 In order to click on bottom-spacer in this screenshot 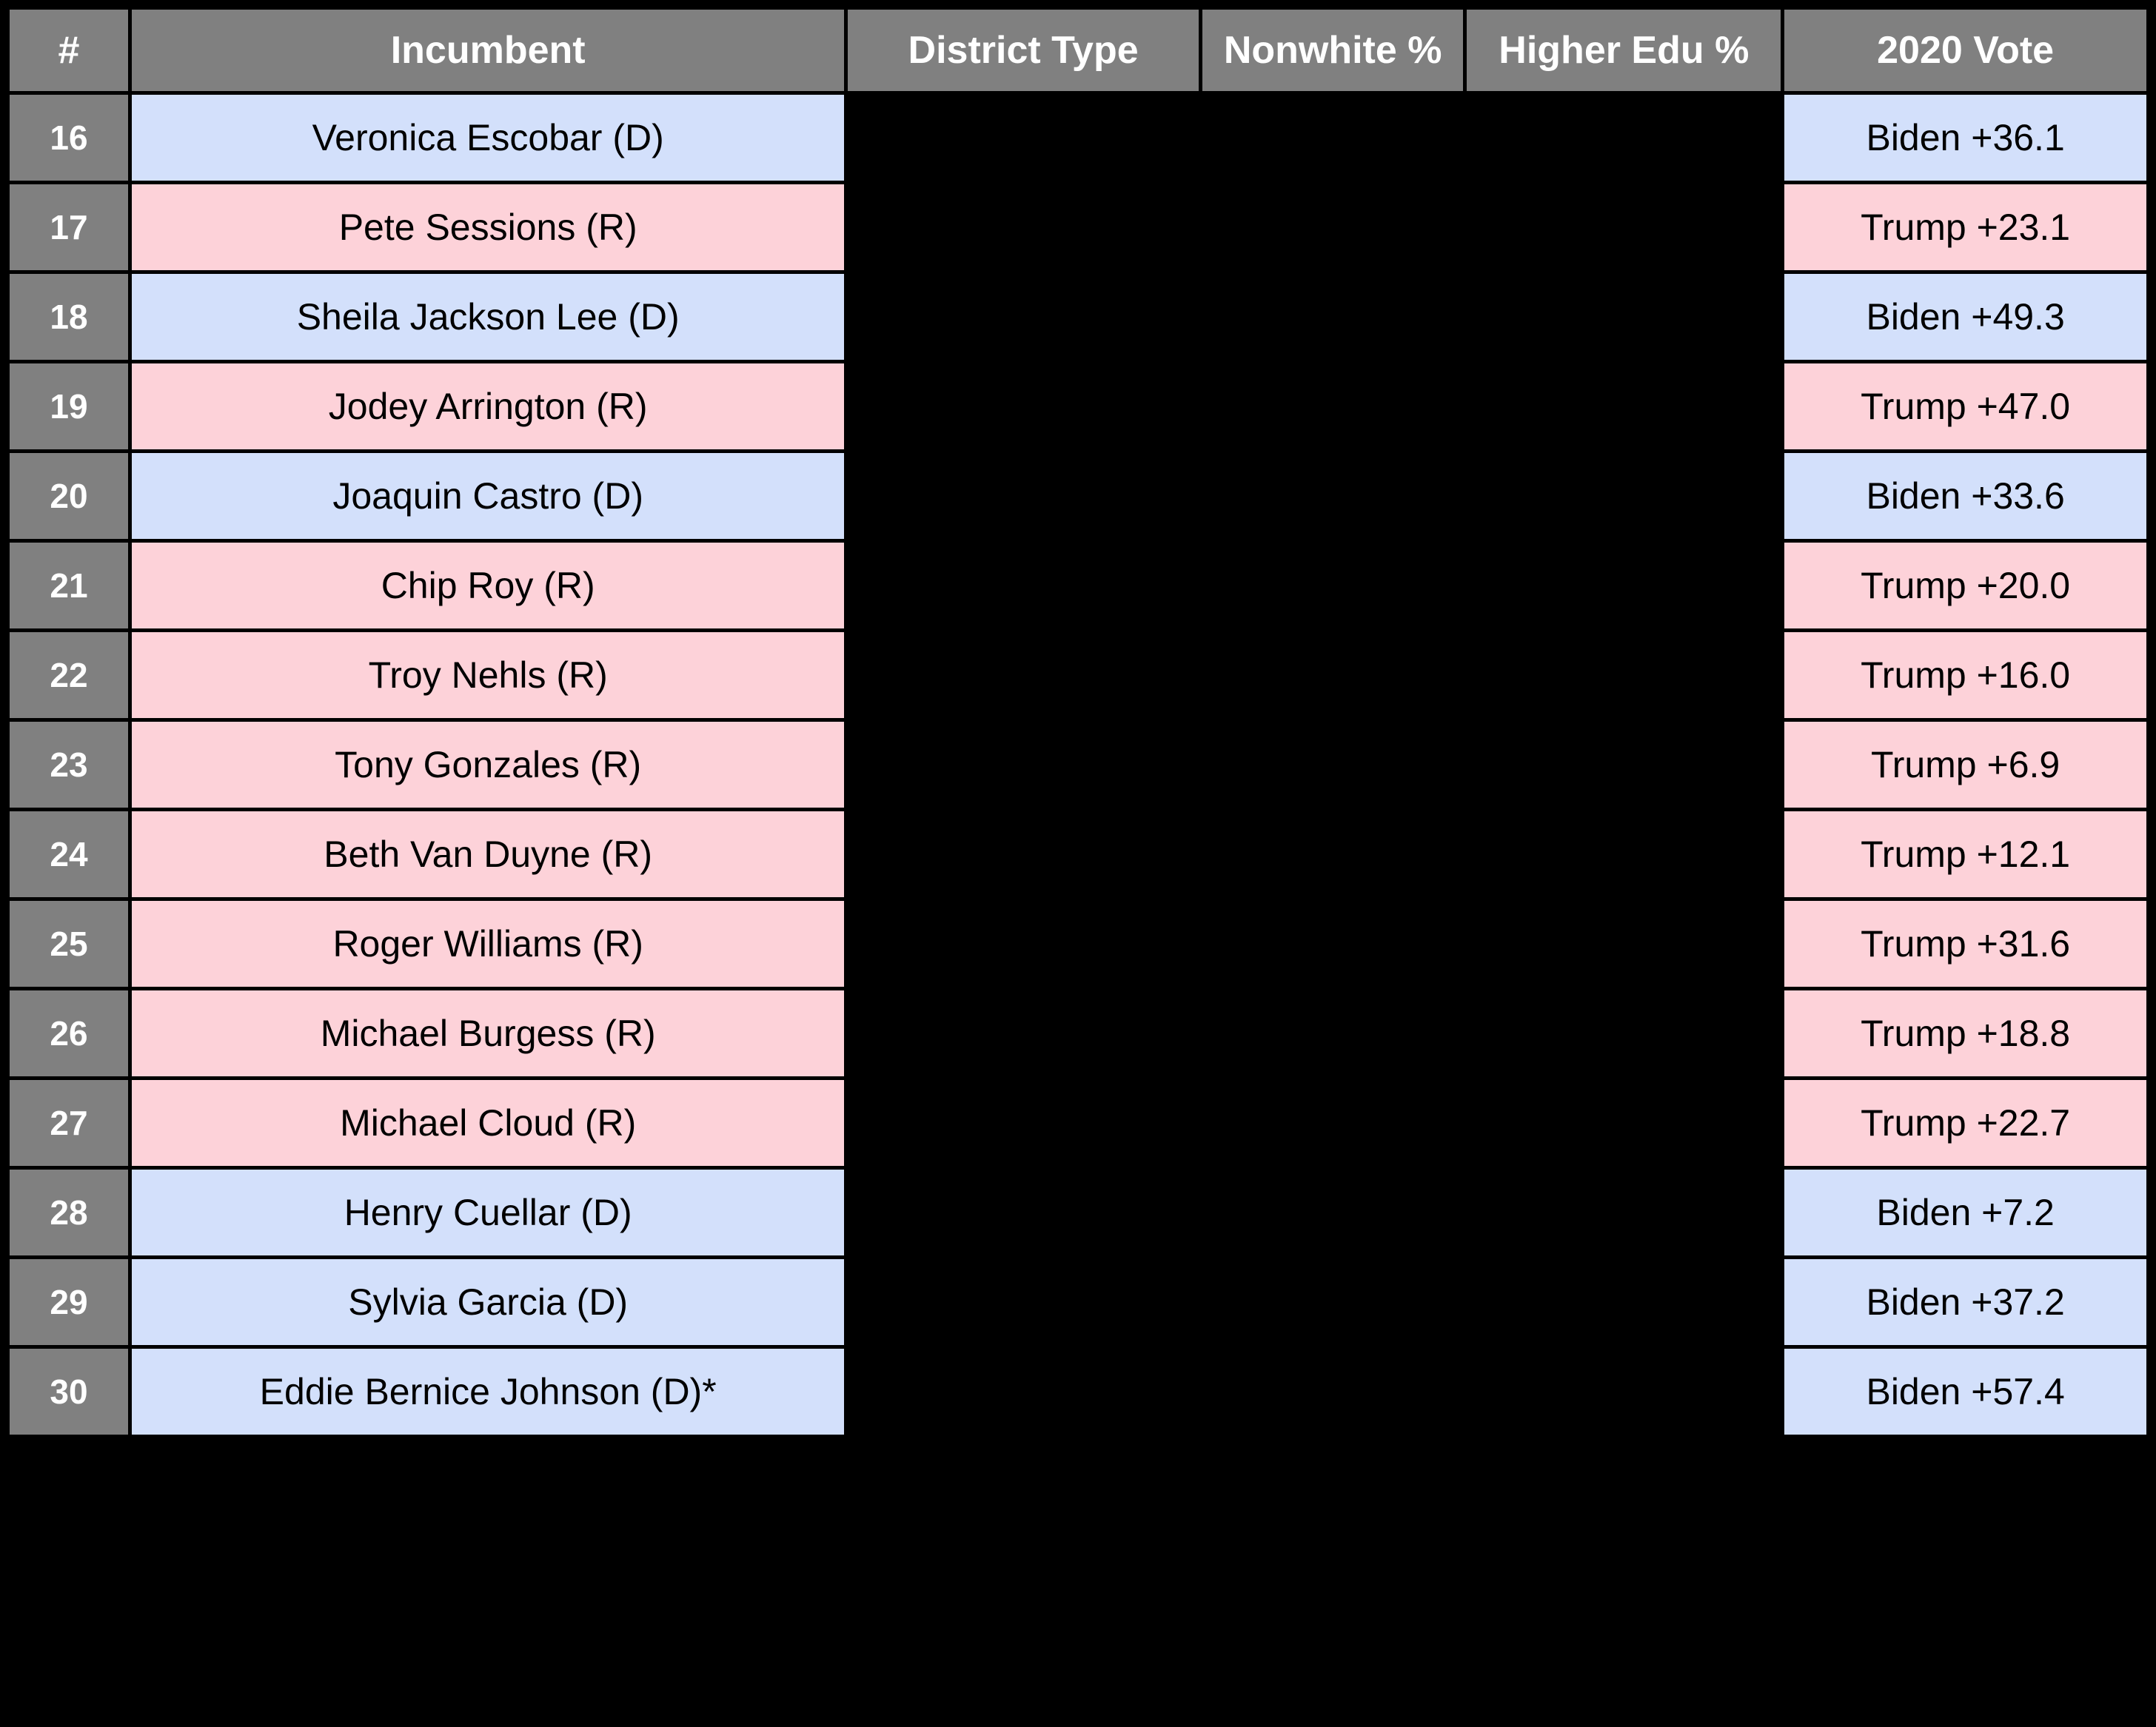, I will do `click(1078, 1646)`.